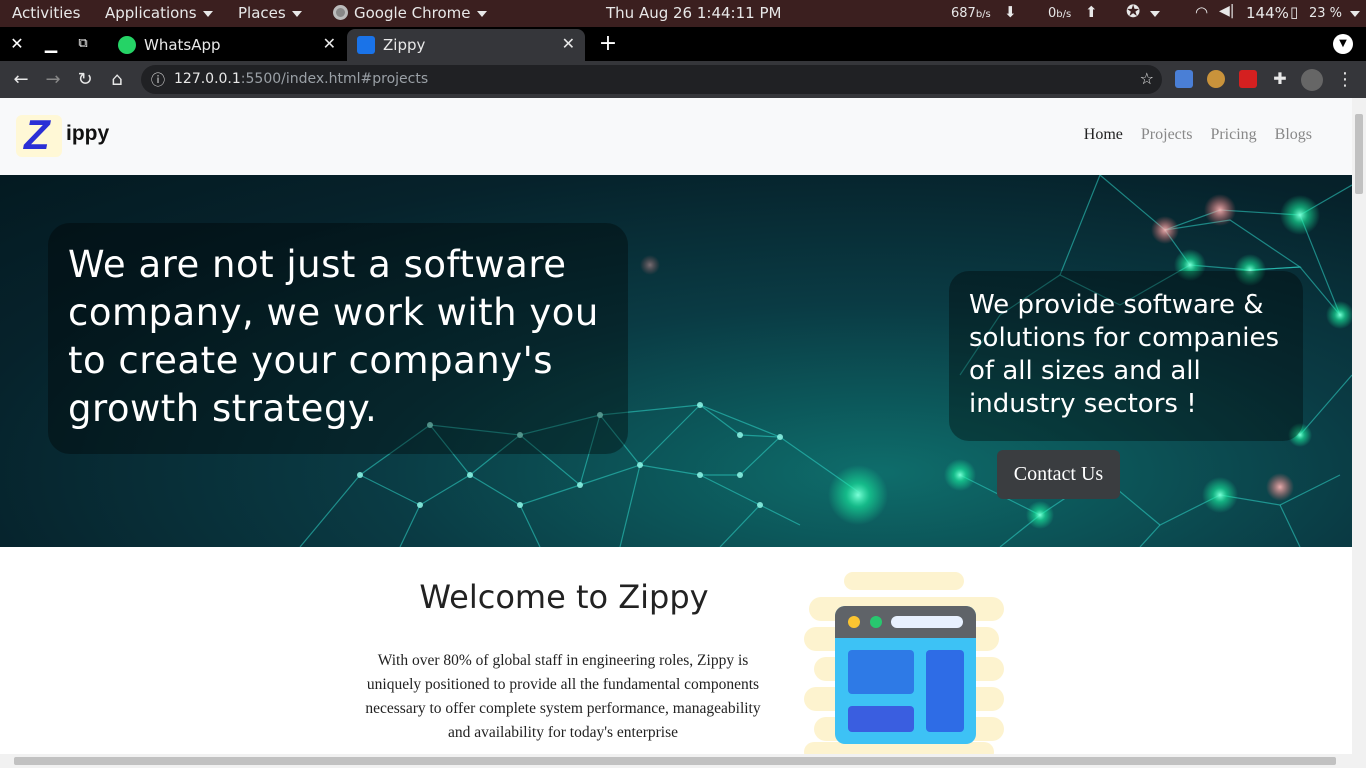 This screenshot has height=768, width=1366. Describe the element at coordinates (1248, 79) in the screenshot. I see `adblock-extension-icon` at that location.